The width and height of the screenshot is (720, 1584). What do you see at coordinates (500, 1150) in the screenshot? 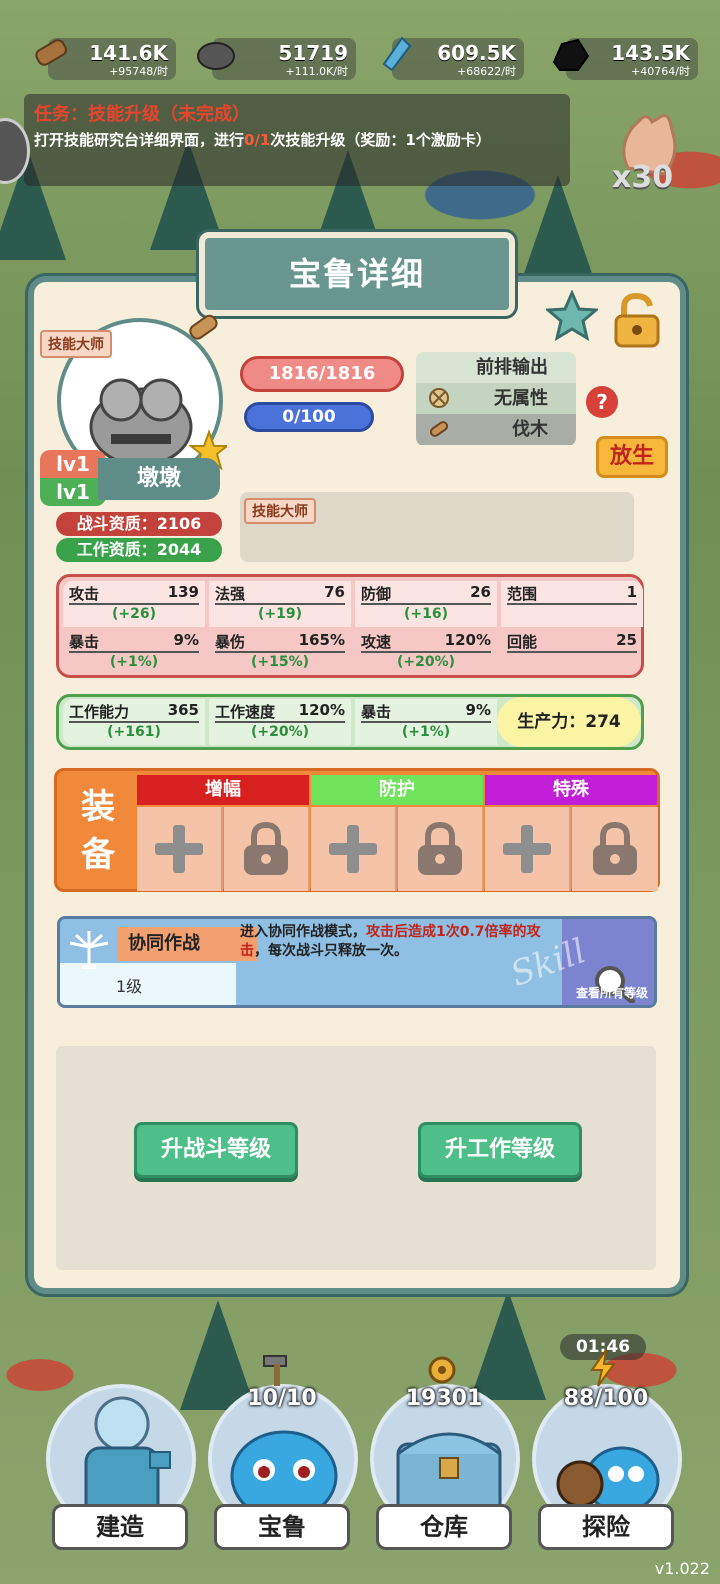
I see `upgrade-work-button: 升工作等级` at bounding box center [500, 1150].